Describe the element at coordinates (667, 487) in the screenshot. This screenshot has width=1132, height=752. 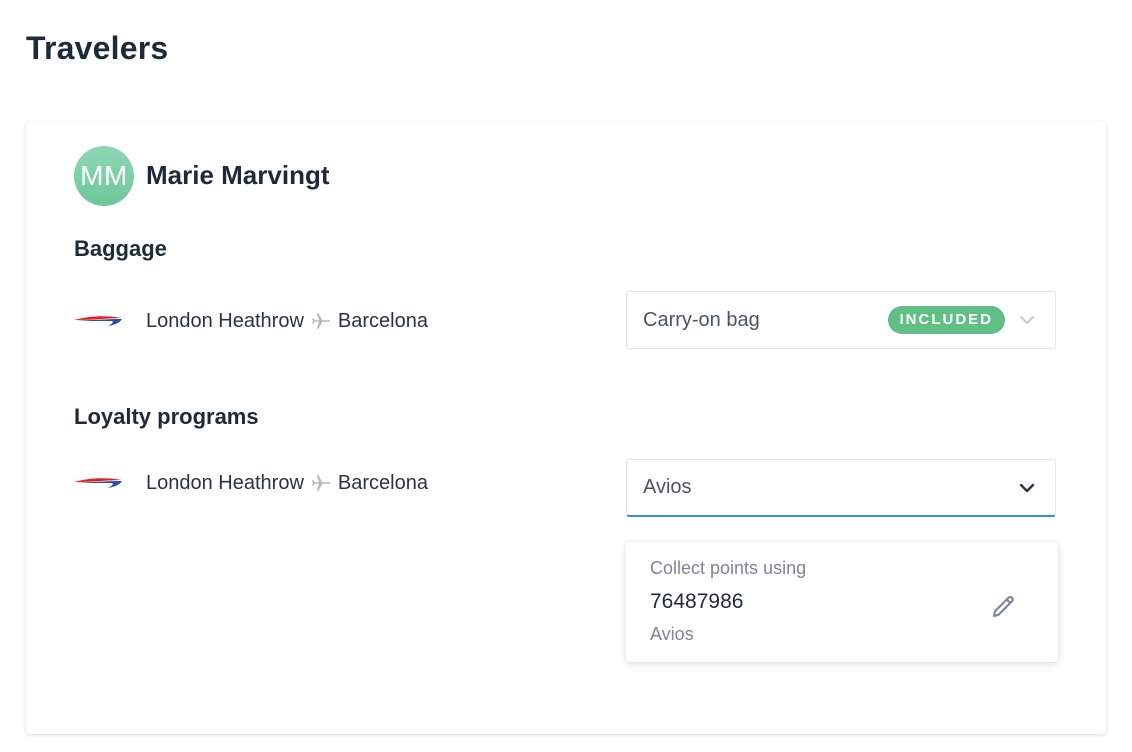
I see `loyalty-select-label: Avios` at that location.